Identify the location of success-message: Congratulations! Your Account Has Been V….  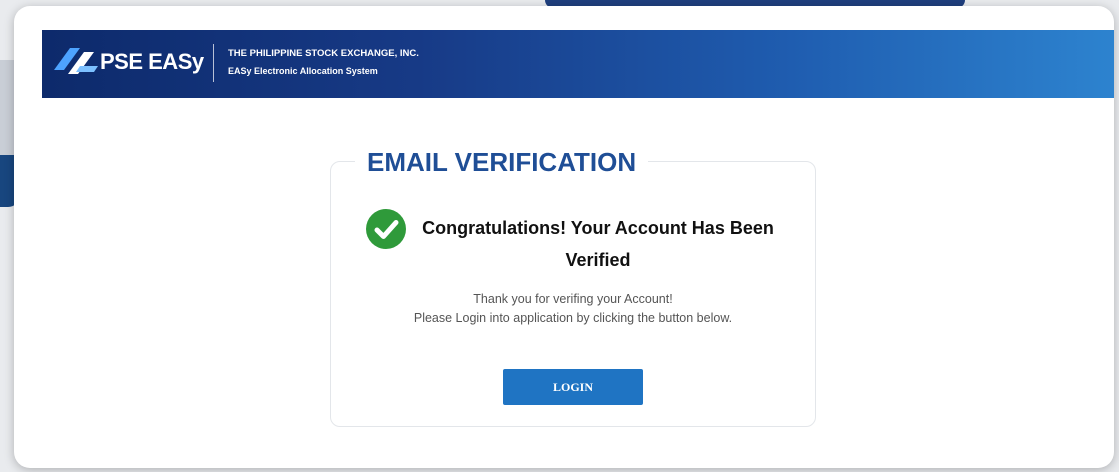
(598, 244).